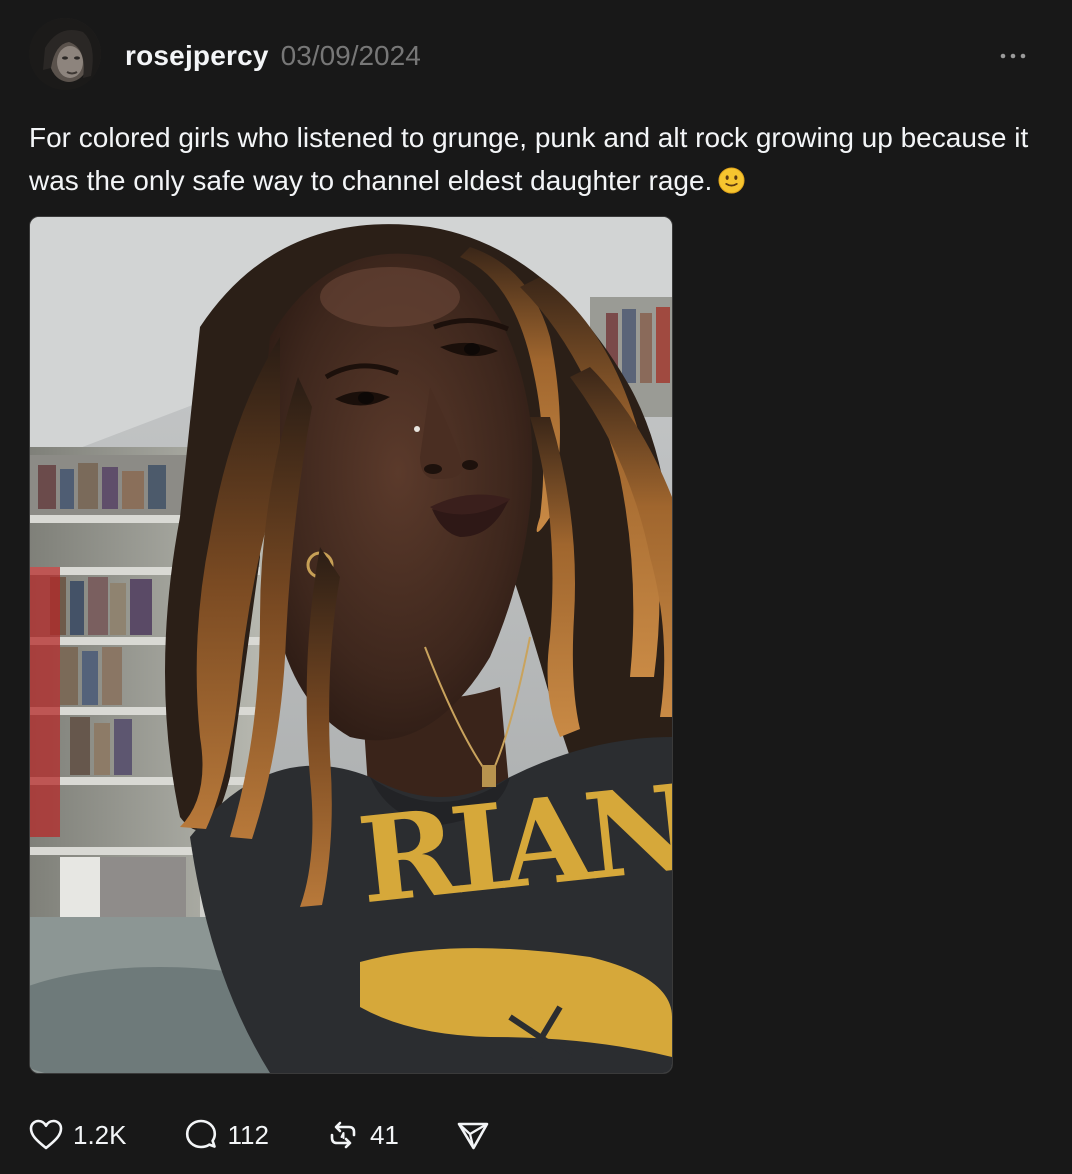 This screenshot has width=1072, height=1174. What do you see at coordinates (343, 1135) in the screenshot?
I see `repost-icon` at bounding box center [343, 1135].